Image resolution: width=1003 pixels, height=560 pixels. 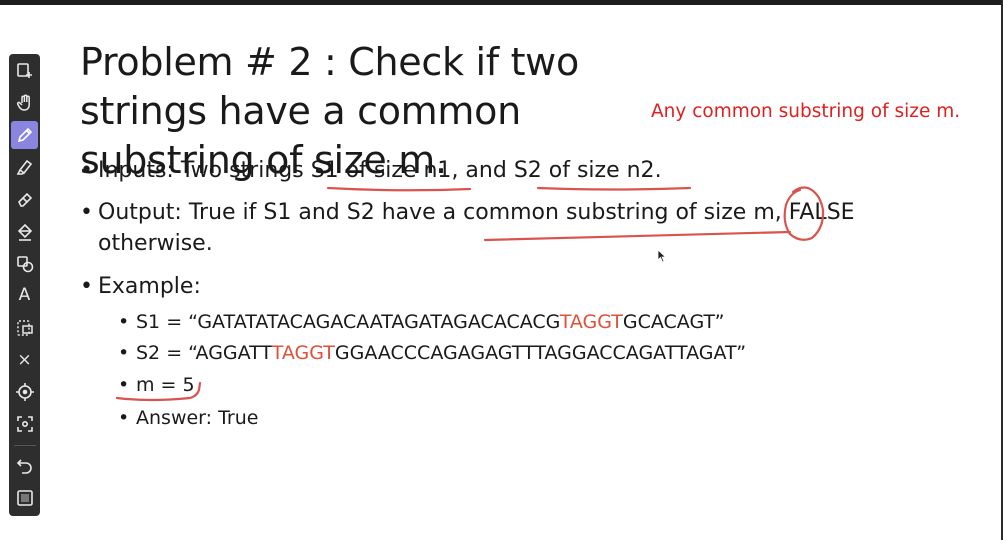 What do you see at coordinates (24, 103) in the screenshot?
I see `hand-icon` at bounding box center [24, 103].